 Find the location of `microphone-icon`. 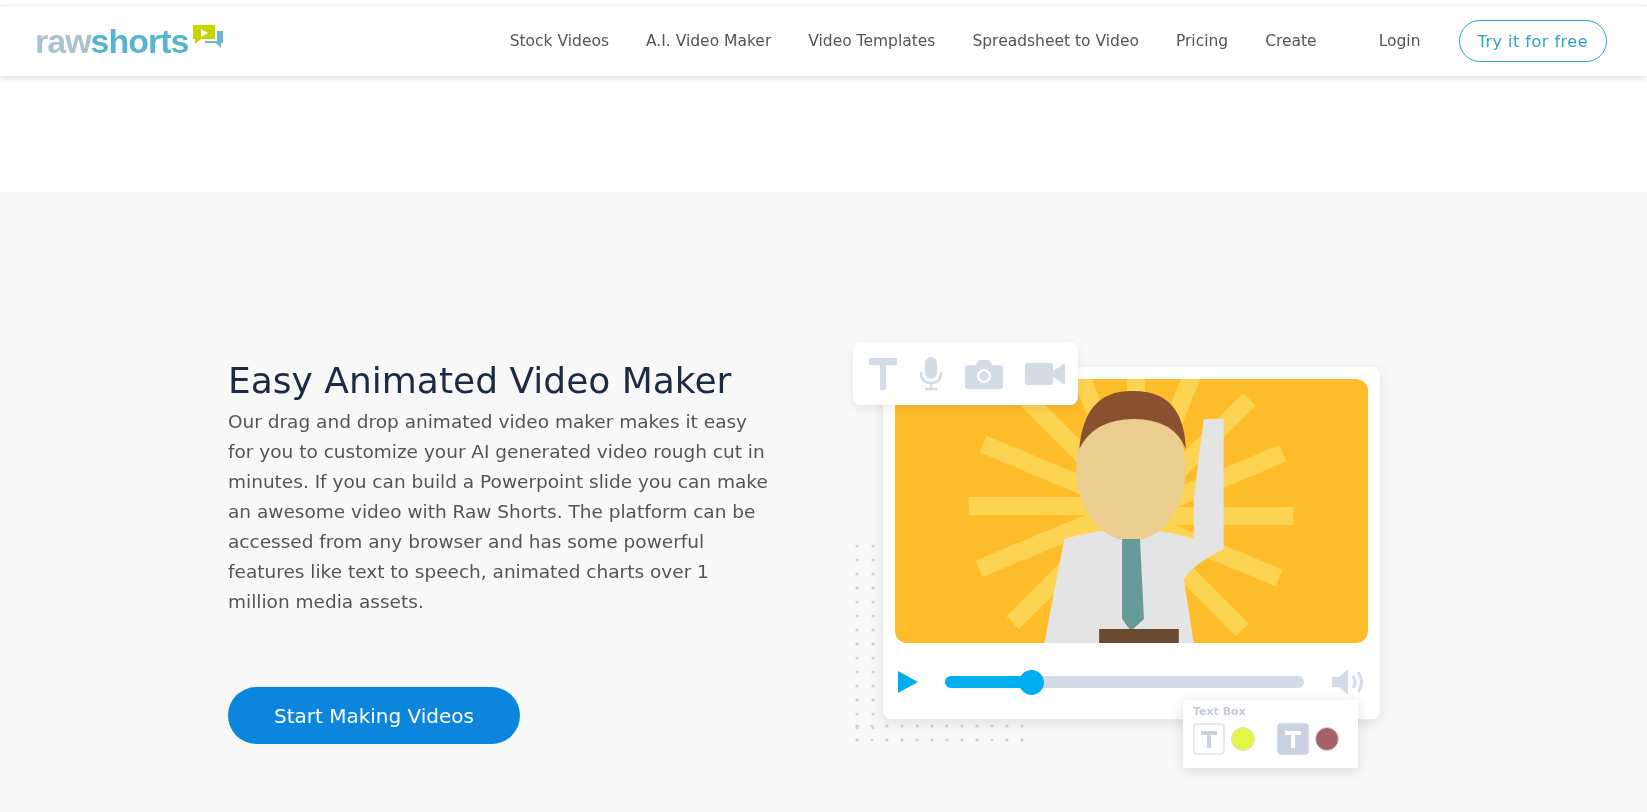

microphone-icon is located at coordinates (931, 373).